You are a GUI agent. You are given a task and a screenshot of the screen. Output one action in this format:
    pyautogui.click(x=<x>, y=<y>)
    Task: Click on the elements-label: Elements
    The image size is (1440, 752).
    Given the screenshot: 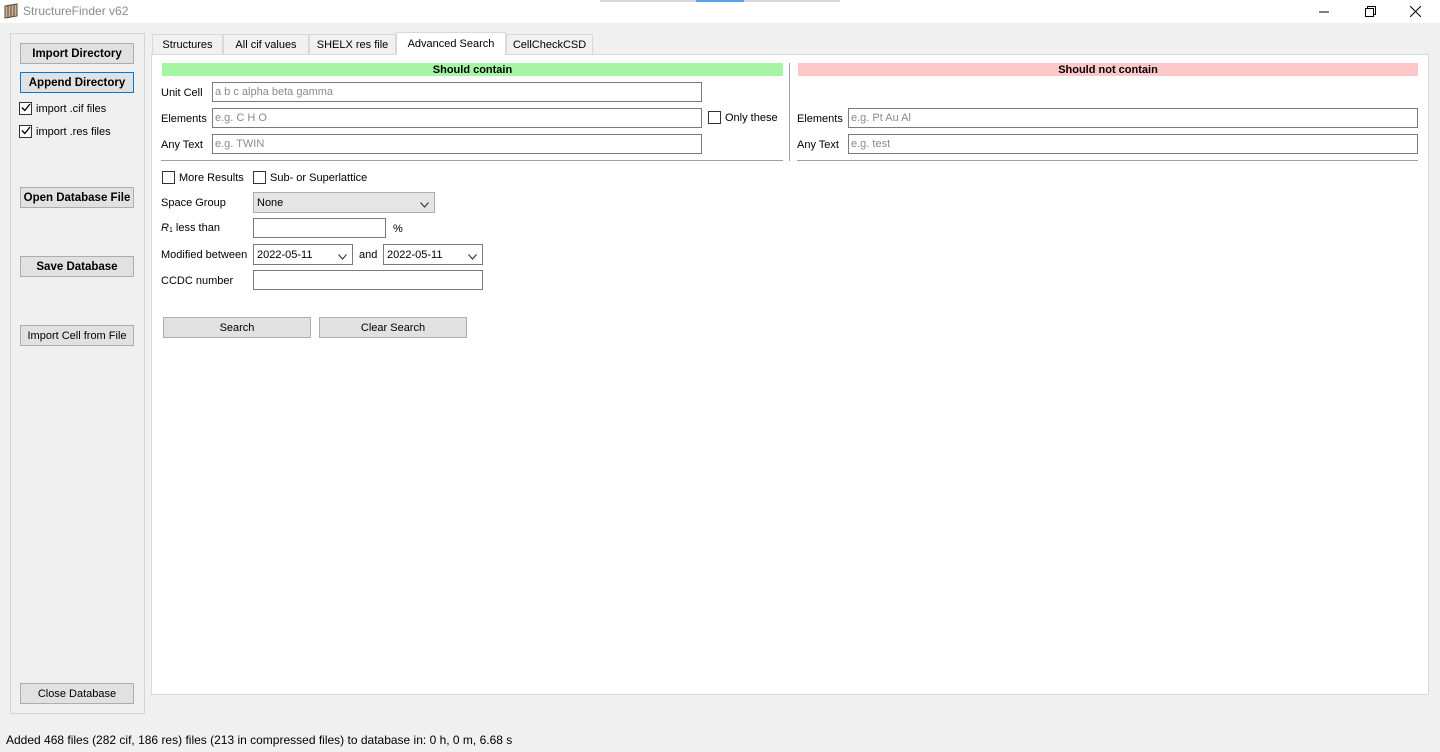 What is the action you would take?
    pyautogui.click(x=184, y=119)
    